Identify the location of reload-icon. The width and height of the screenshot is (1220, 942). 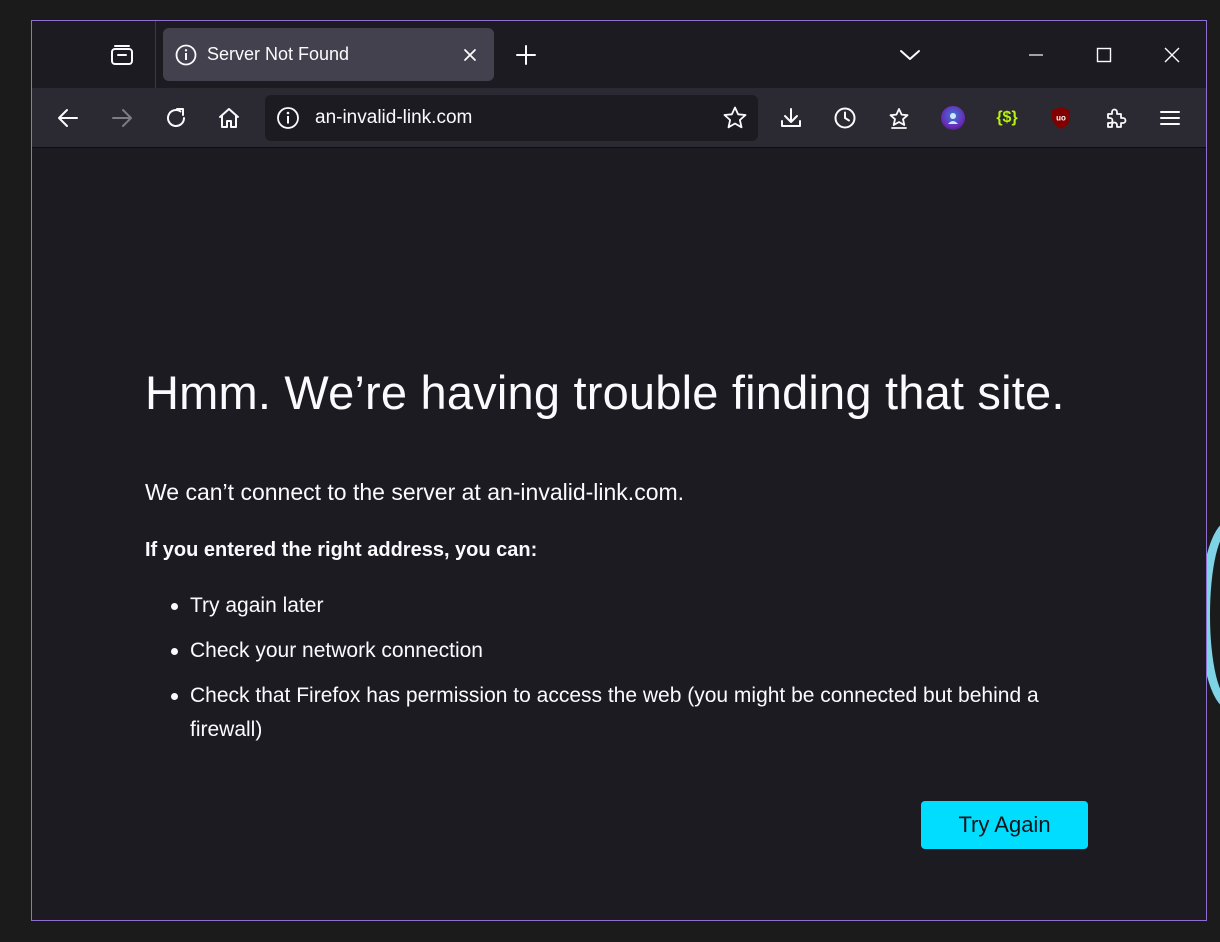
(176, 117).